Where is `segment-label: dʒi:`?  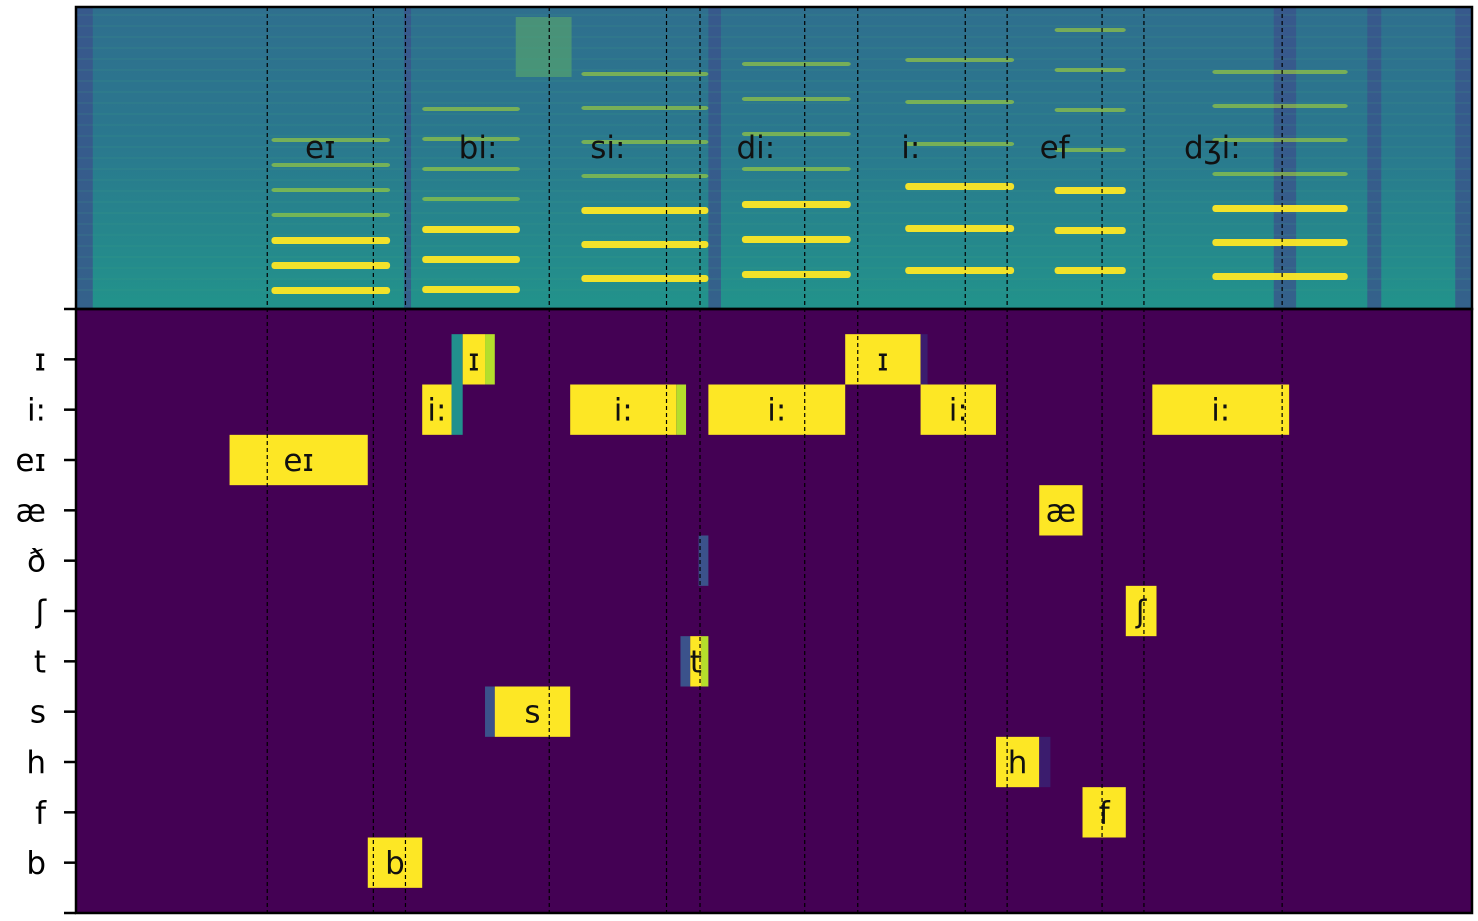 segment-label: dʒi: is located at coordinates (1212, 148).